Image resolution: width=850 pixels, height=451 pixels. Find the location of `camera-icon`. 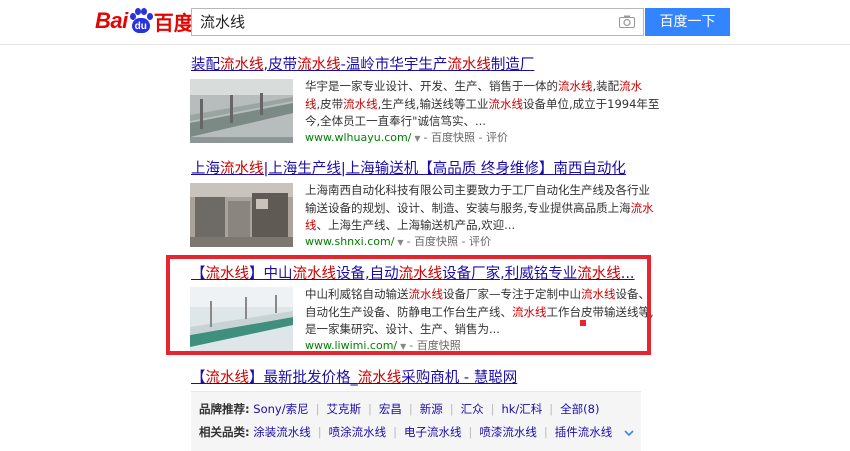

camera-icon is located at coordinates (627, 21).